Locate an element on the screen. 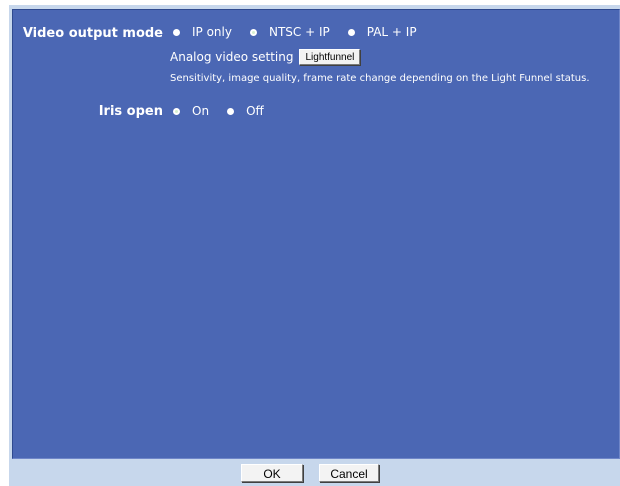 The image size is (620, 486). radio-ntsc-ip-dot is located at coordinates (253, 32).